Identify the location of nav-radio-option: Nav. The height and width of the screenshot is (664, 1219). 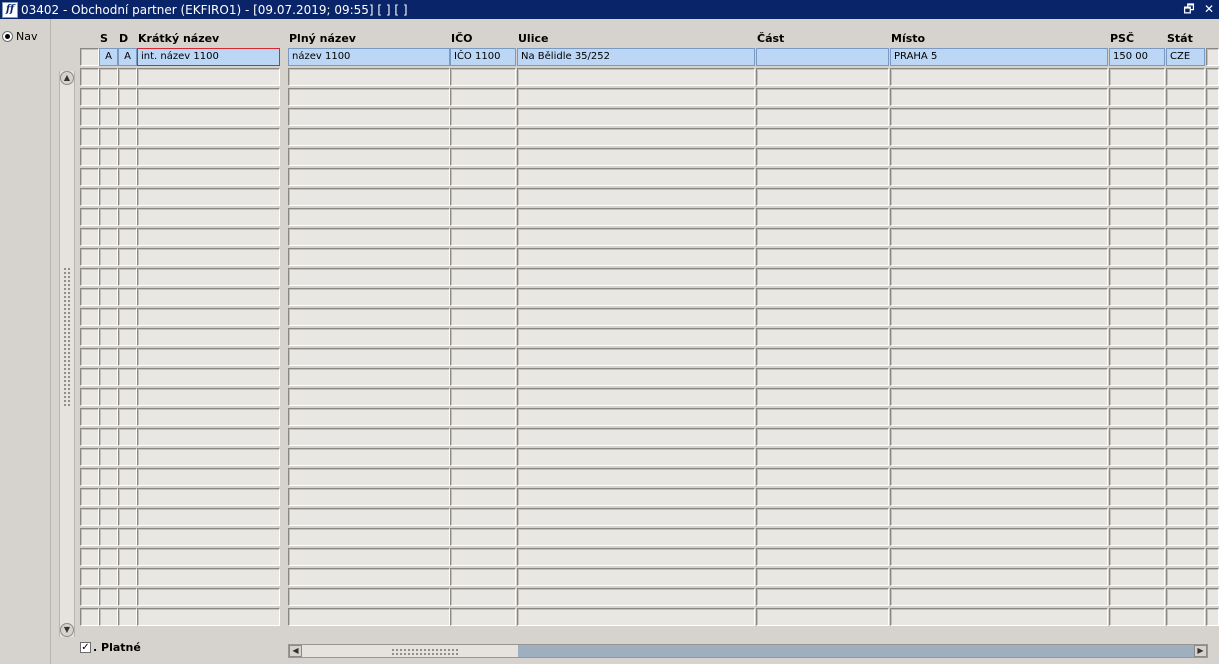
(19, 36).